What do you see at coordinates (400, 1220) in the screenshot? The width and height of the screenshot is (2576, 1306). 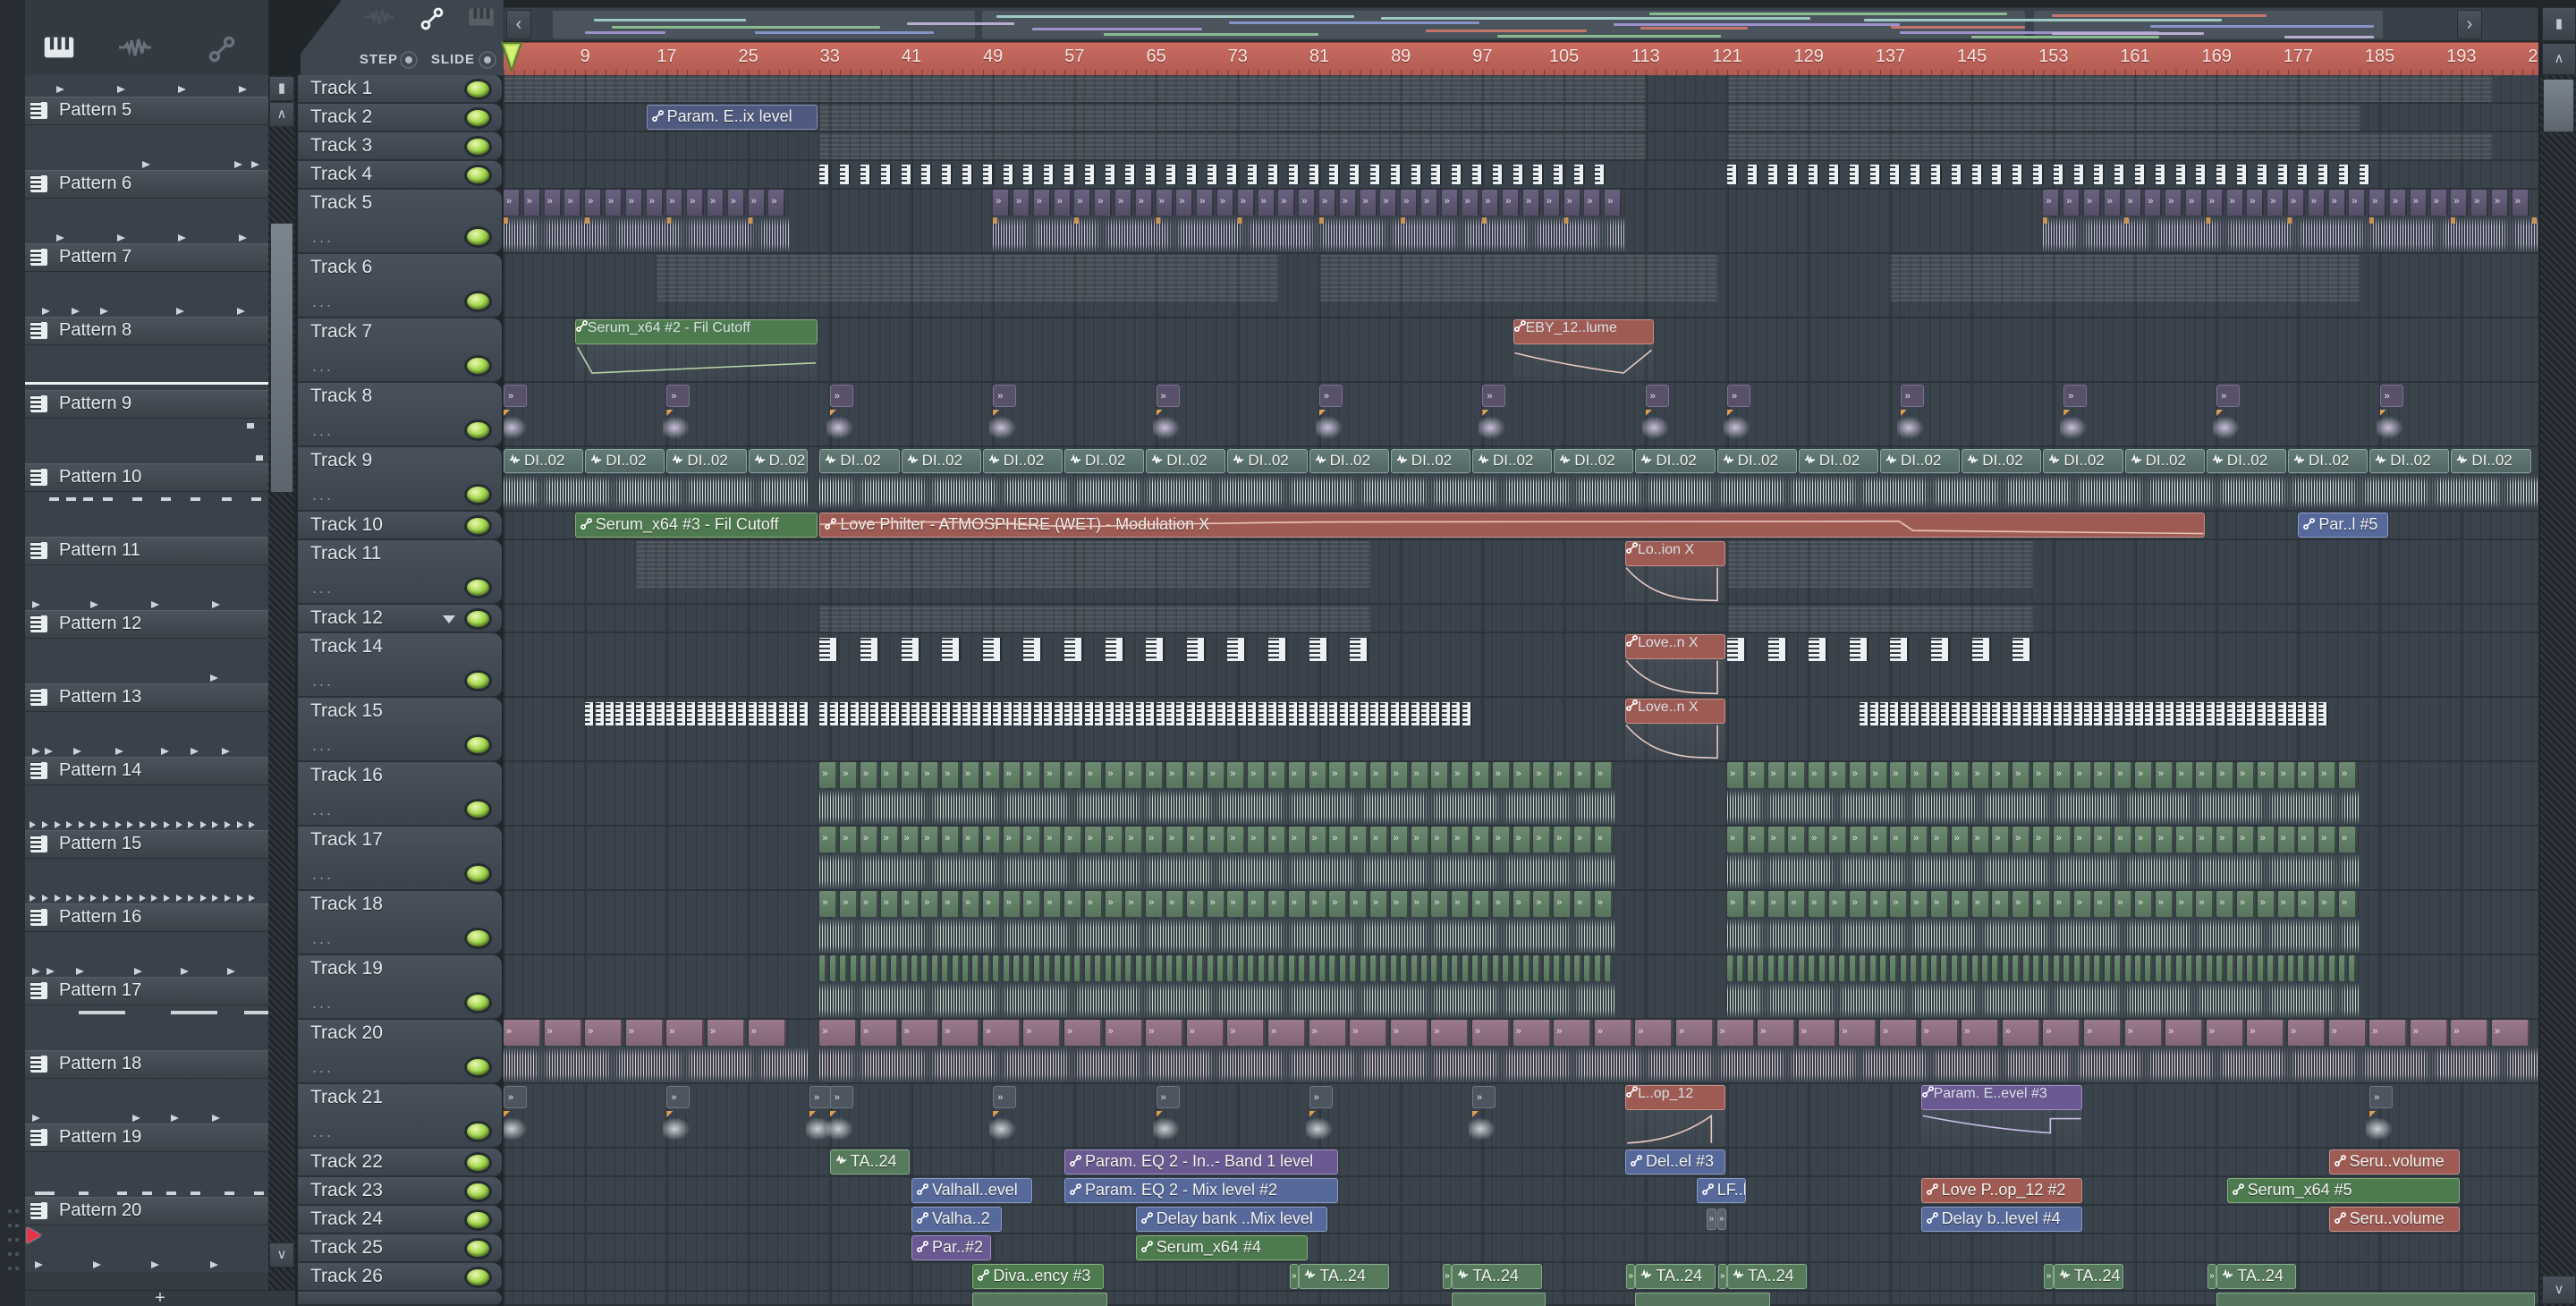 I see `track-header-track-24: Track 24` at bounding box center [400, 1220].